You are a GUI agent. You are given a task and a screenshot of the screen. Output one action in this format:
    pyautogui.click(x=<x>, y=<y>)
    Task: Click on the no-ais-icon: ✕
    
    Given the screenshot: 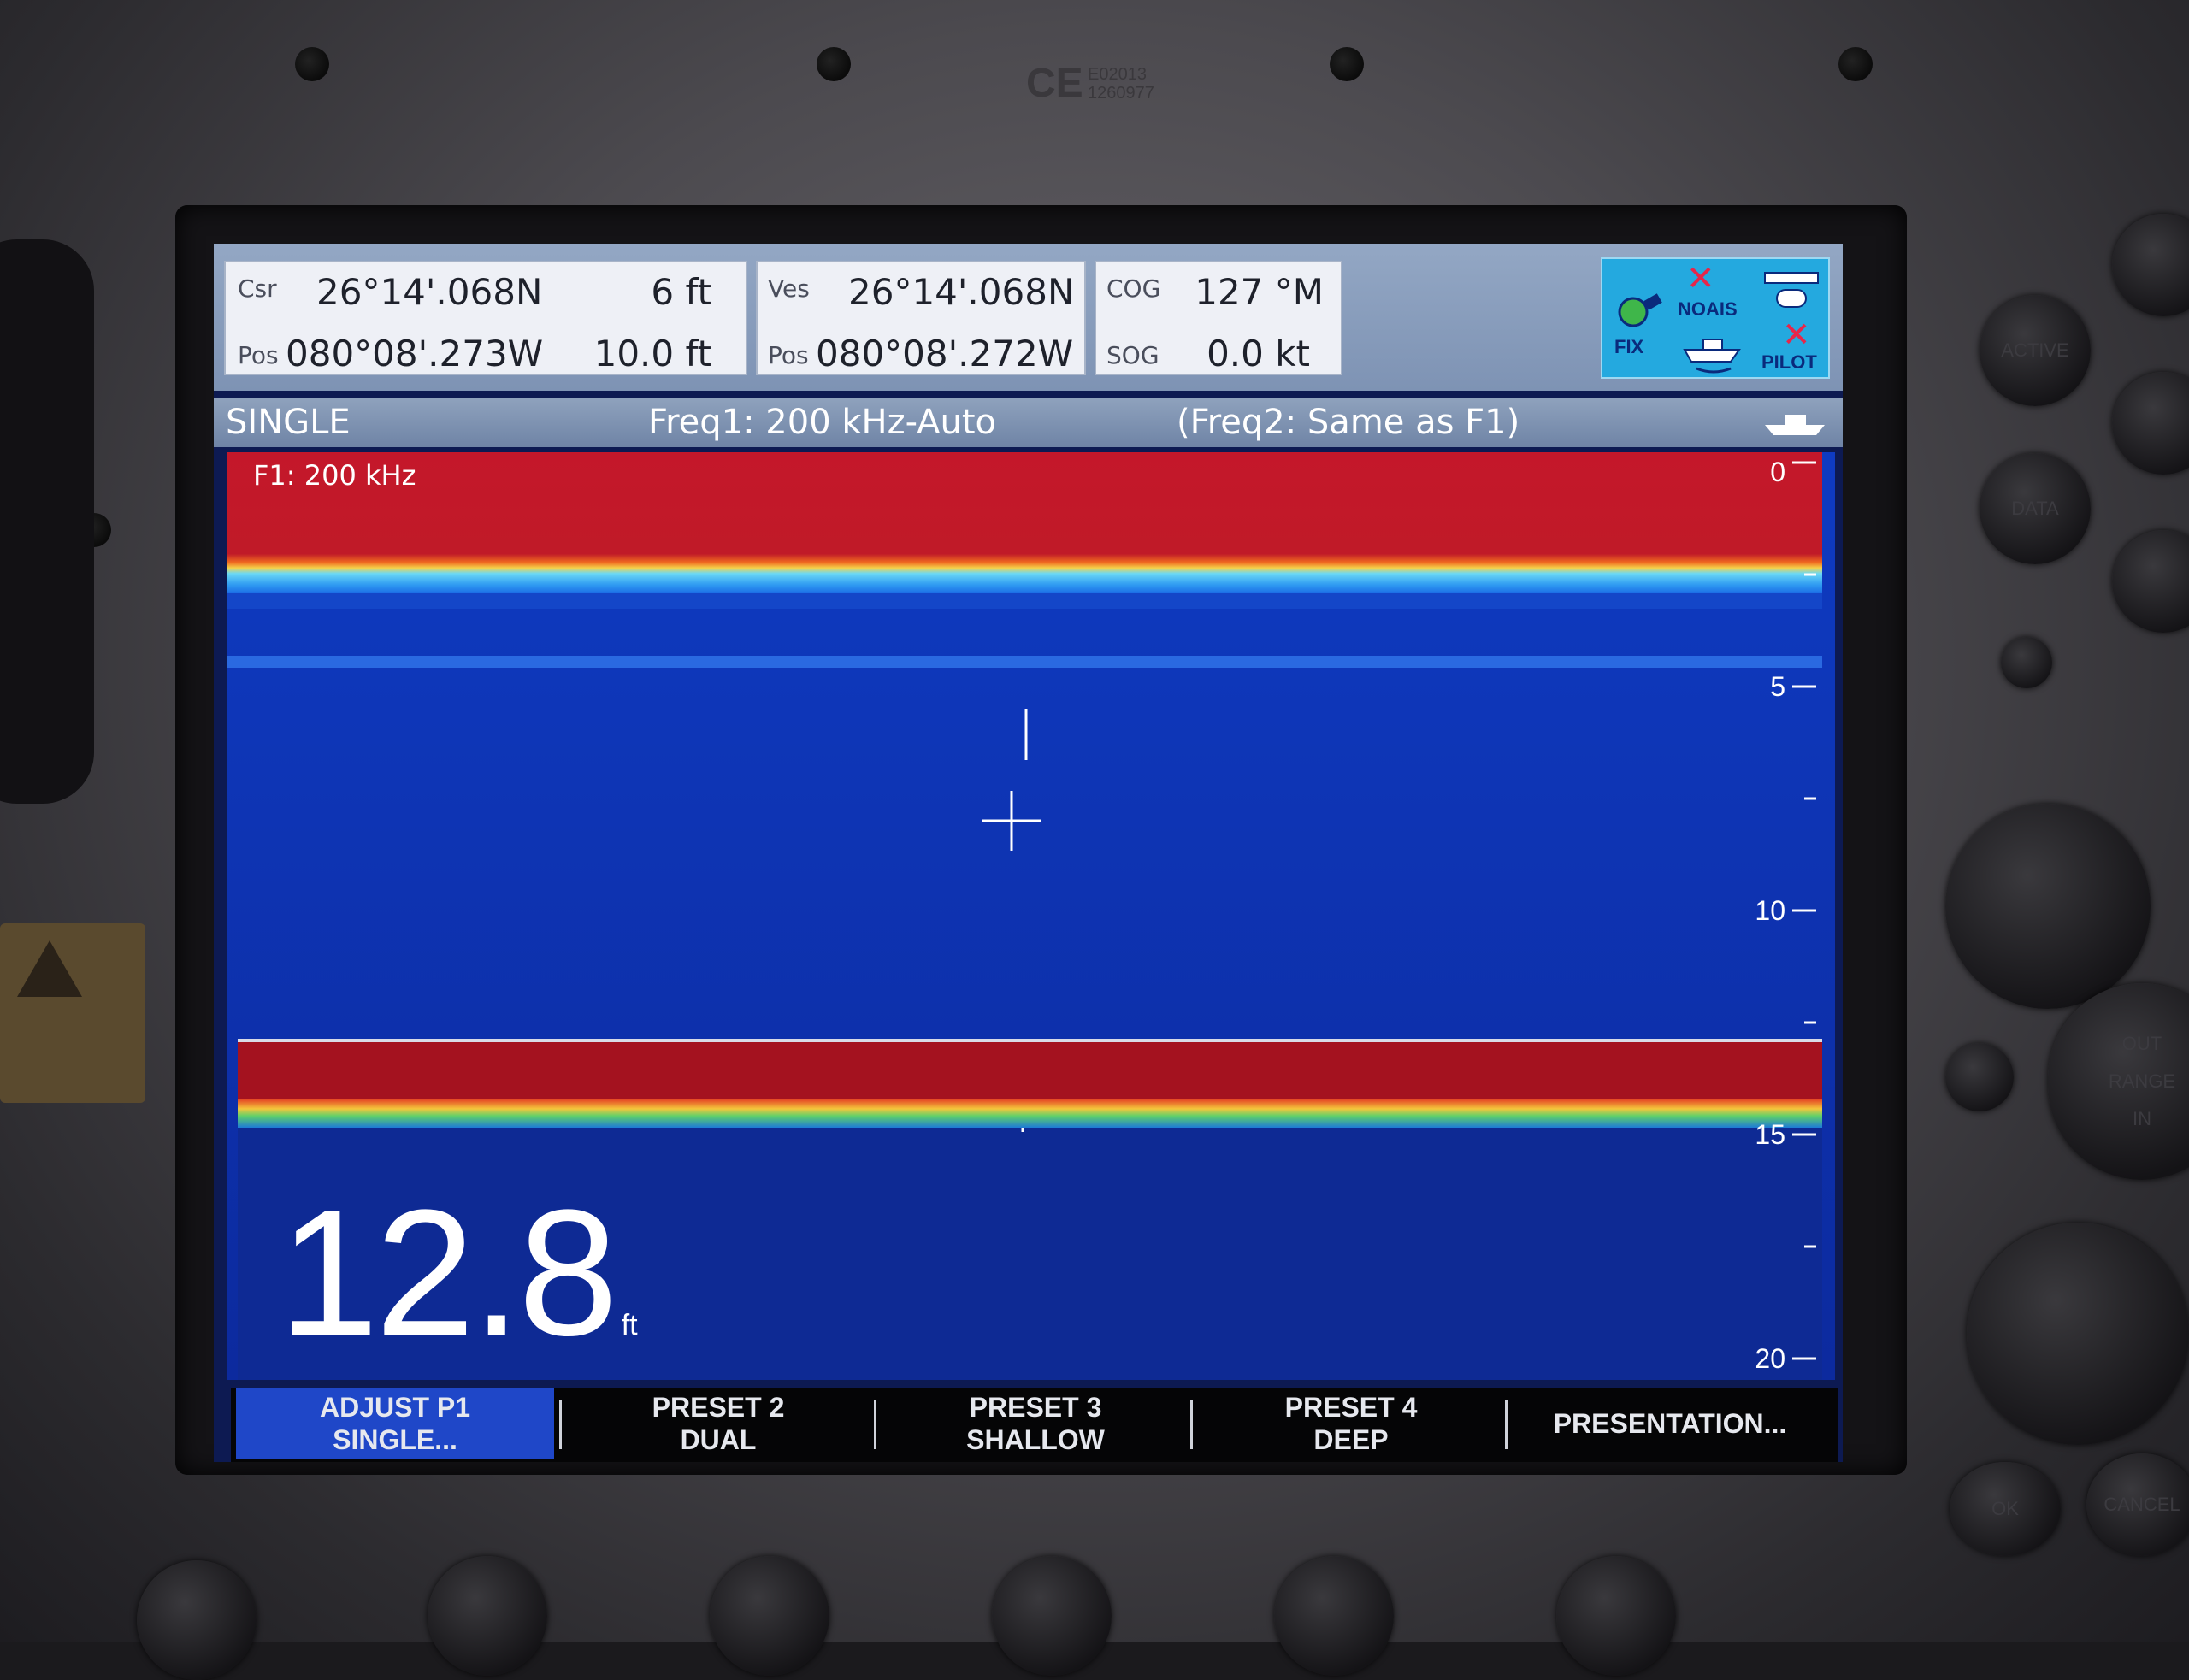 What is the action you would take?
    pyautogui.click(x=1700, y=278)
    